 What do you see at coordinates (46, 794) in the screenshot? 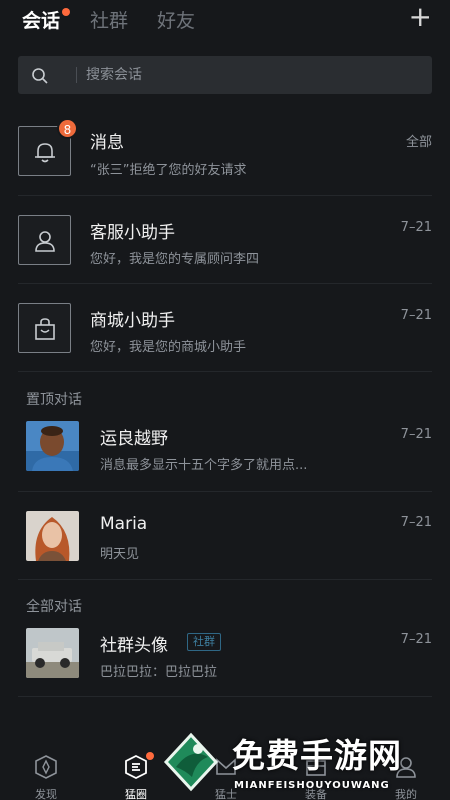
I see `nav-label: 发现` at bounding box center [46, 794].